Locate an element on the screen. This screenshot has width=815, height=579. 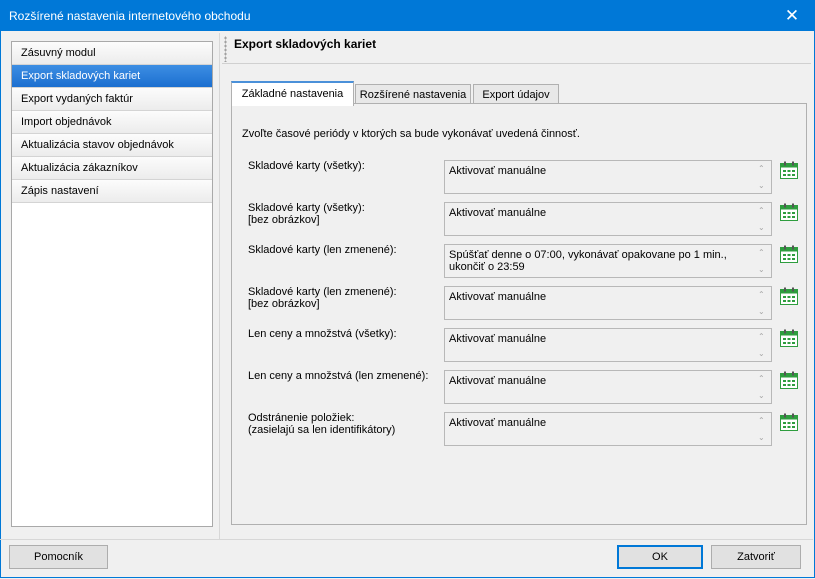
ok-button: OK is located at coordinates (660, 557).